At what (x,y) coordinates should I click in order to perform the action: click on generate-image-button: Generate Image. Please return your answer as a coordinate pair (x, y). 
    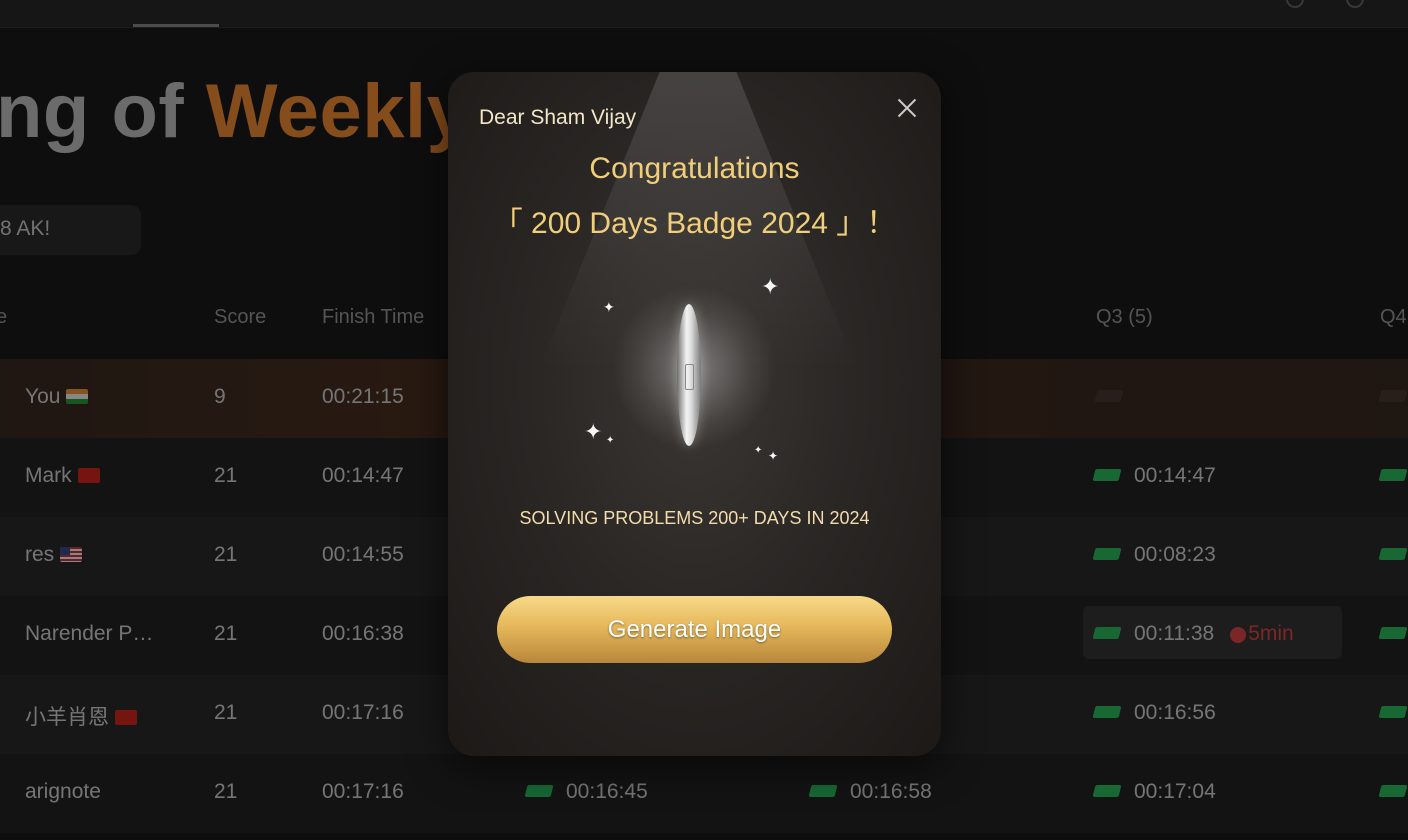
    Looking at the image, I should click on (694, 629).